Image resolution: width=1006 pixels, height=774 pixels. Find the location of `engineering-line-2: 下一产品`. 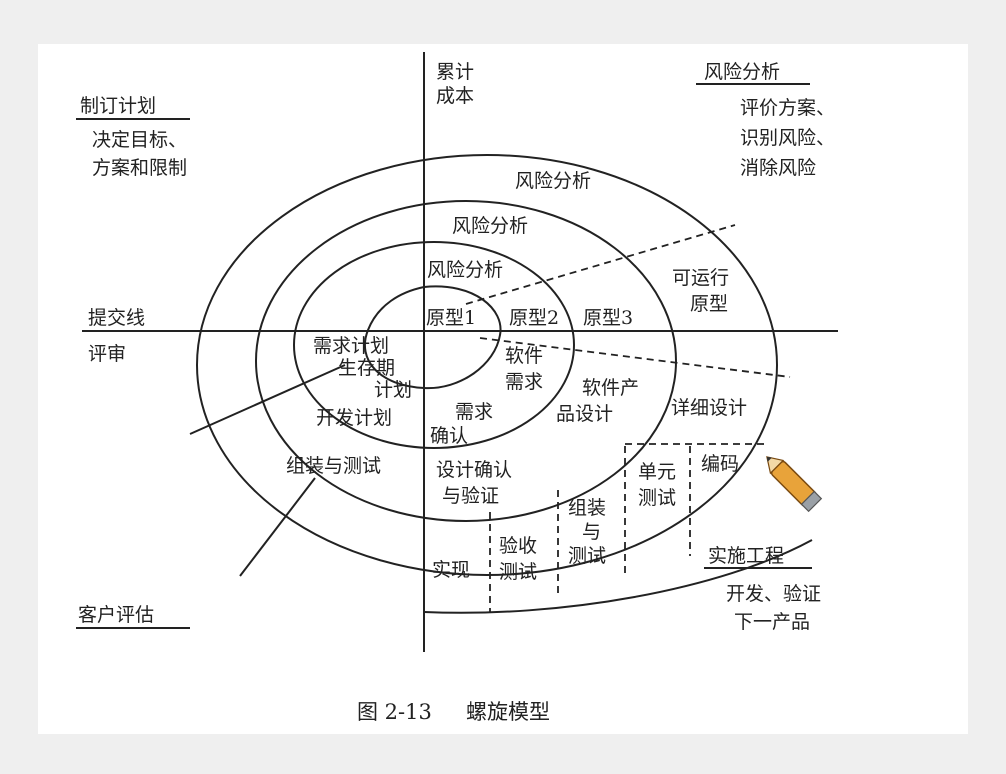

engineering-line-2: 下一产品 is located at coordinates (772, 622).